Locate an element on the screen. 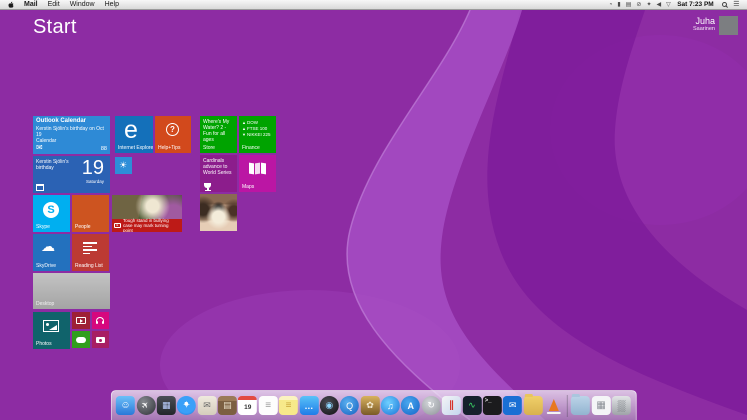 The image size is (747, 420). dock-quicktime-icon: Q is located at coordinates (350, 405).